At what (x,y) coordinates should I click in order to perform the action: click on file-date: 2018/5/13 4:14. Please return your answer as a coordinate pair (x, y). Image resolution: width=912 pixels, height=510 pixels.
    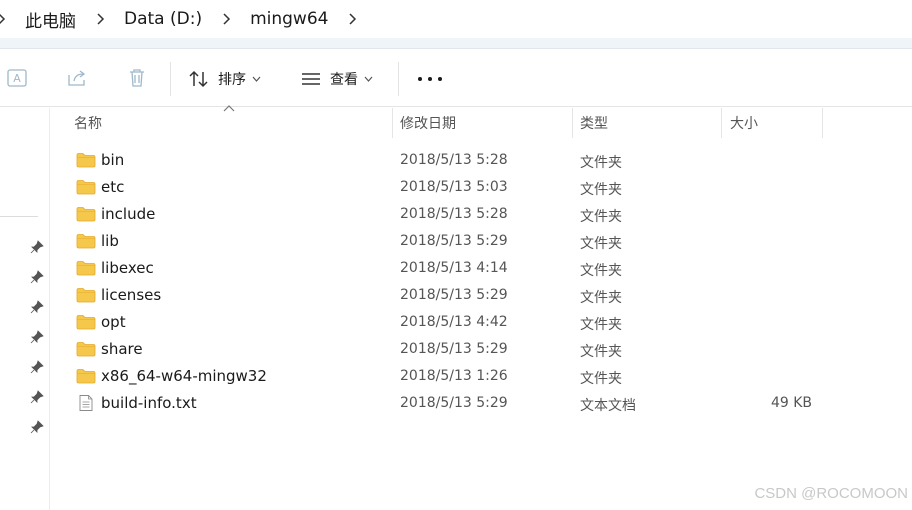
    Looking at the image, I should click on (454, 268).